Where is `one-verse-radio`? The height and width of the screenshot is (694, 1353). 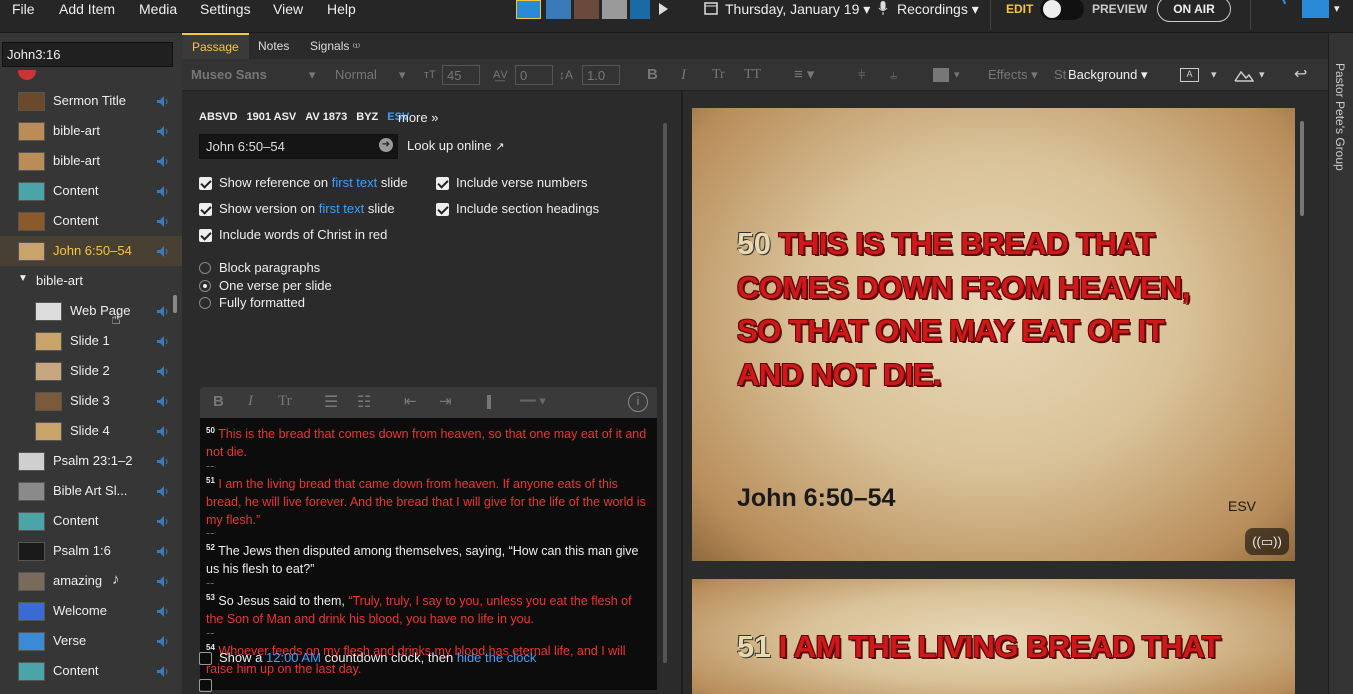 one-verse-radio is located at coordinates (205, 286).